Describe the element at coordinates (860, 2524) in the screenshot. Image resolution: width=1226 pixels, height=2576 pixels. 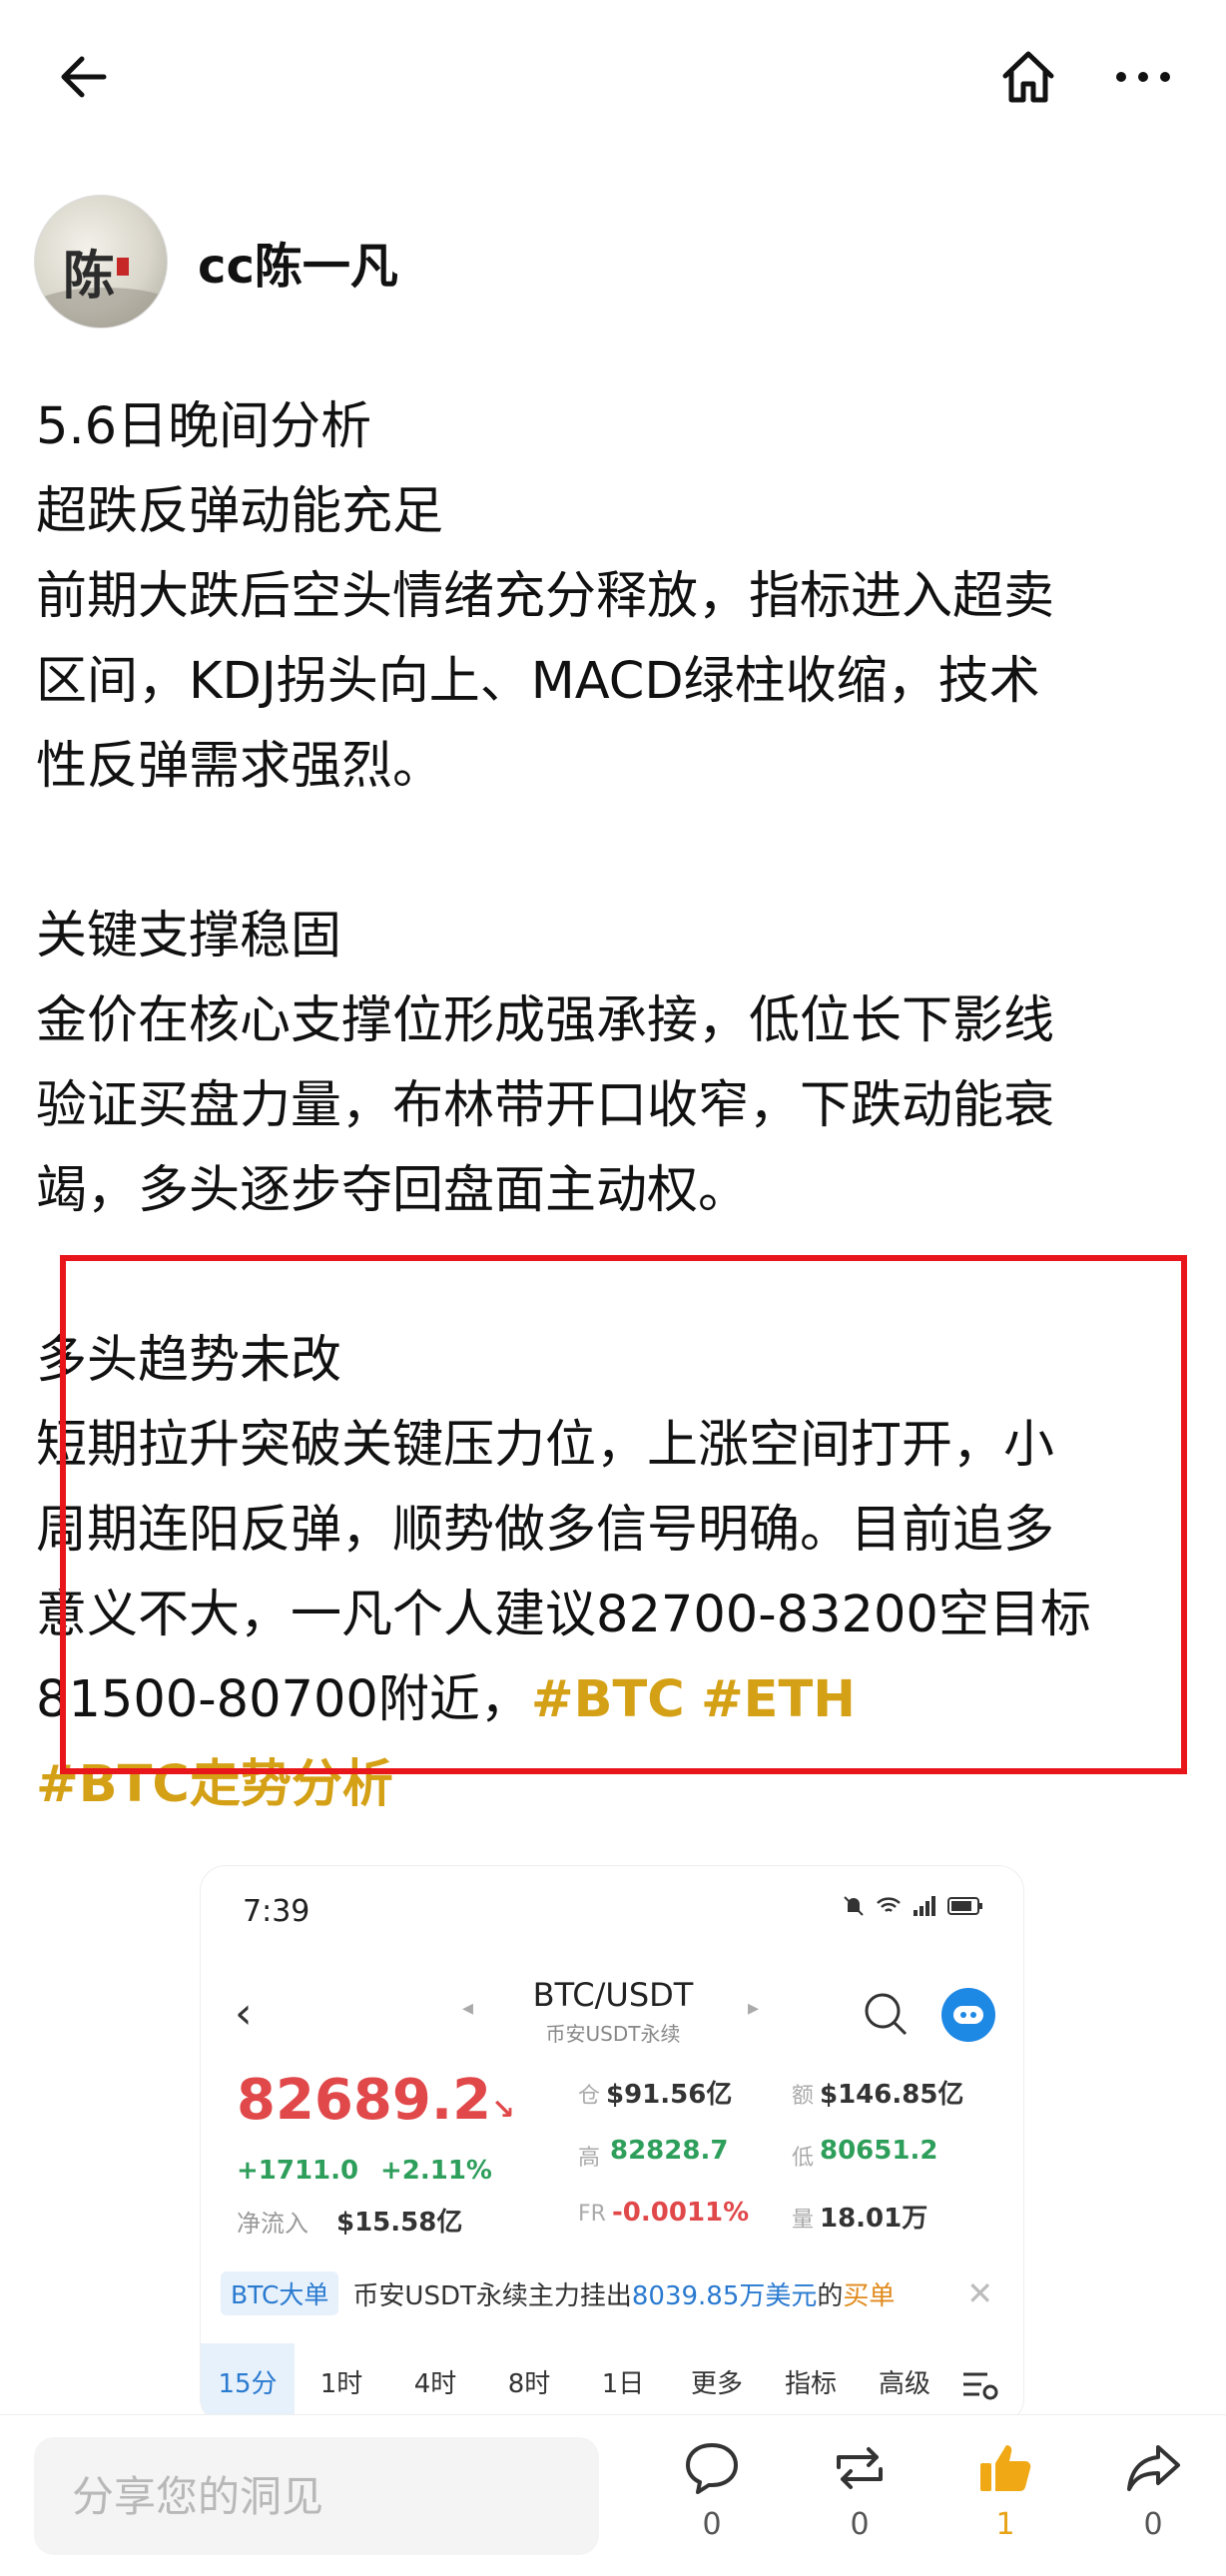
I see `repost-count: 0` at that location.